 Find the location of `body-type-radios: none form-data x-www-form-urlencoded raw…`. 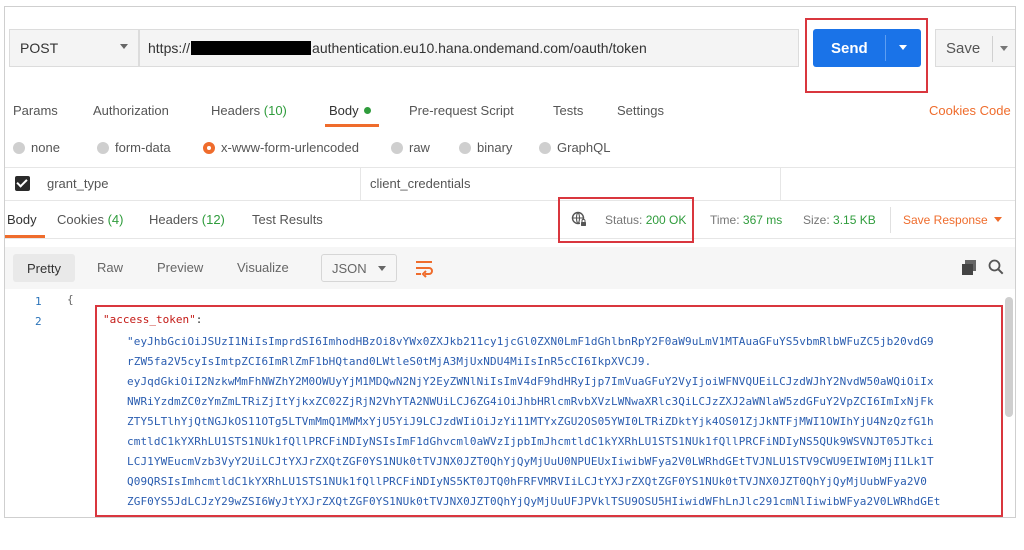

body-type-radios: none form-data x-www-form-urlencoded raw… is located at coordinates (510, 149).